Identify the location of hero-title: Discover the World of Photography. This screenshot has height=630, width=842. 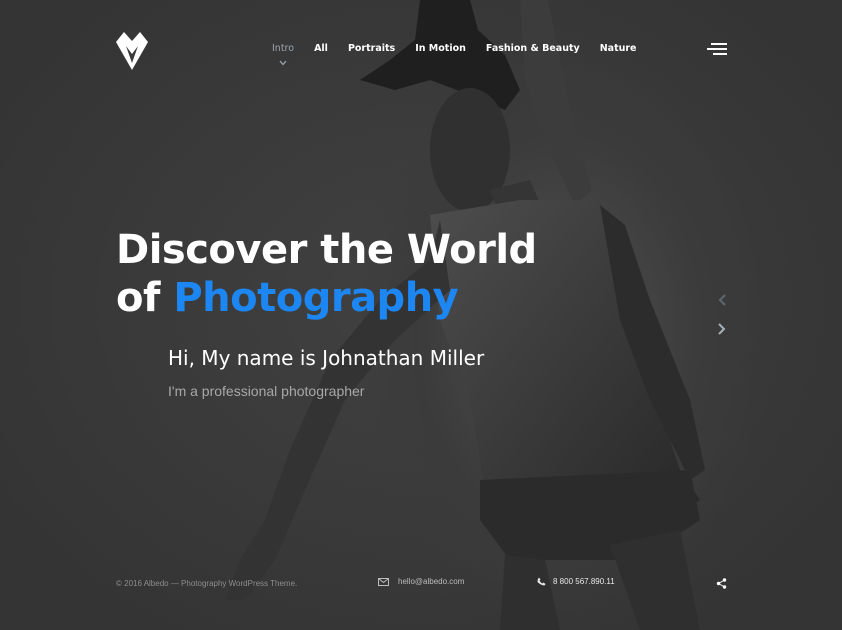
(326, 274).